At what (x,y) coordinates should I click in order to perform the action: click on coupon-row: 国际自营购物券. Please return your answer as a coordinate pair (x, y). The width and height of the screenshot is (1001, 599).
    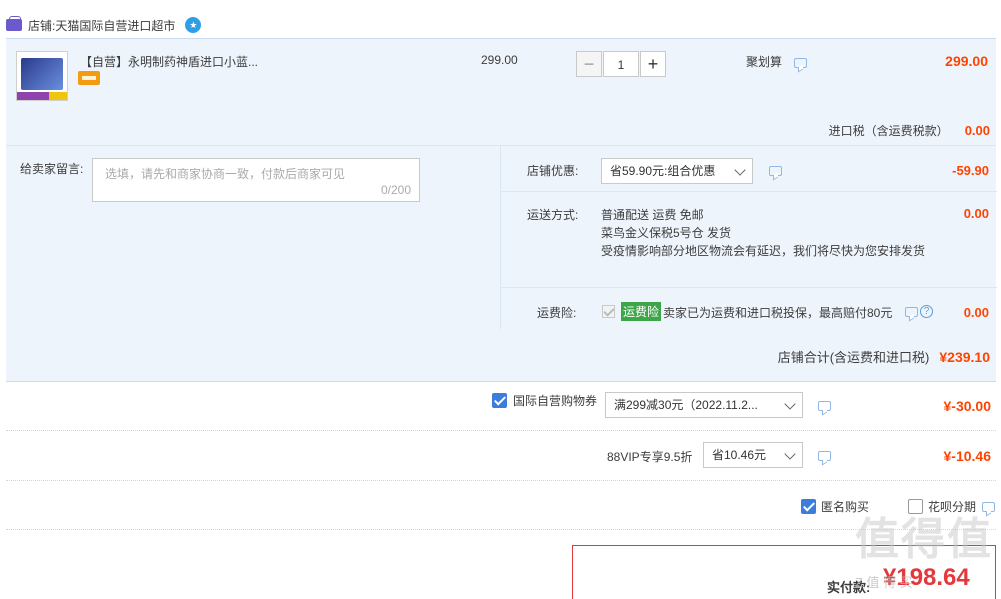
    Looking at the image, I should click on (544, 400).